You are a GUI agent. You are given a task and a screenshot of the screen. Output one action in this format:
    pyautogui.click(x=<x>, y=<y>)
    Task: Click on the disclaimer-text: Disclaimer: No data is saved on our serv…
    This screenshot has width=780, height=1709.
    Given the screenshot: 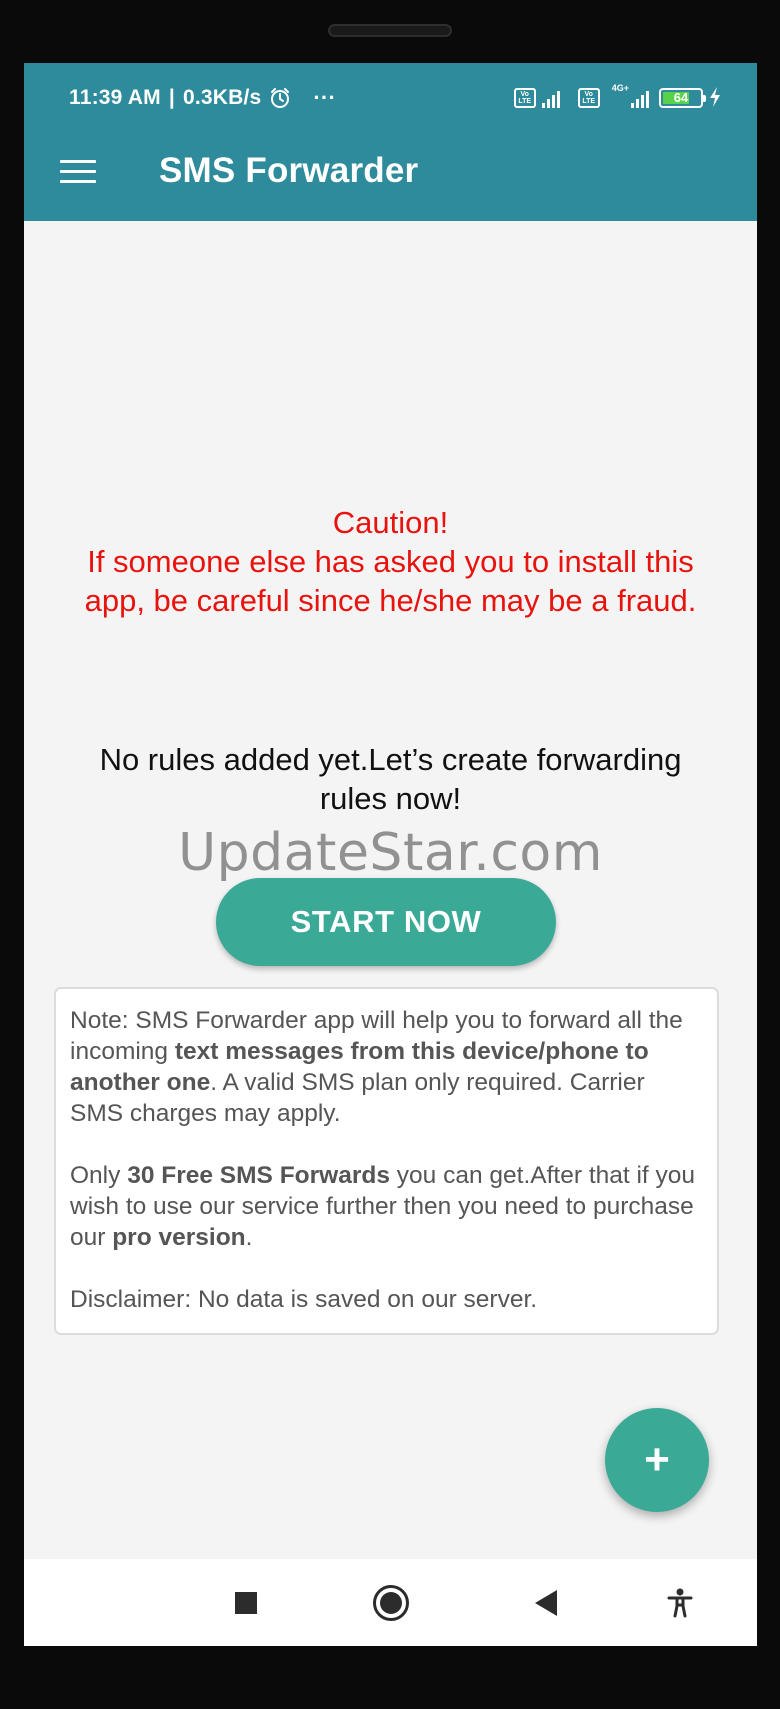 What is the action you would take?
    pyautogui.click(x=304, y=1299)
    